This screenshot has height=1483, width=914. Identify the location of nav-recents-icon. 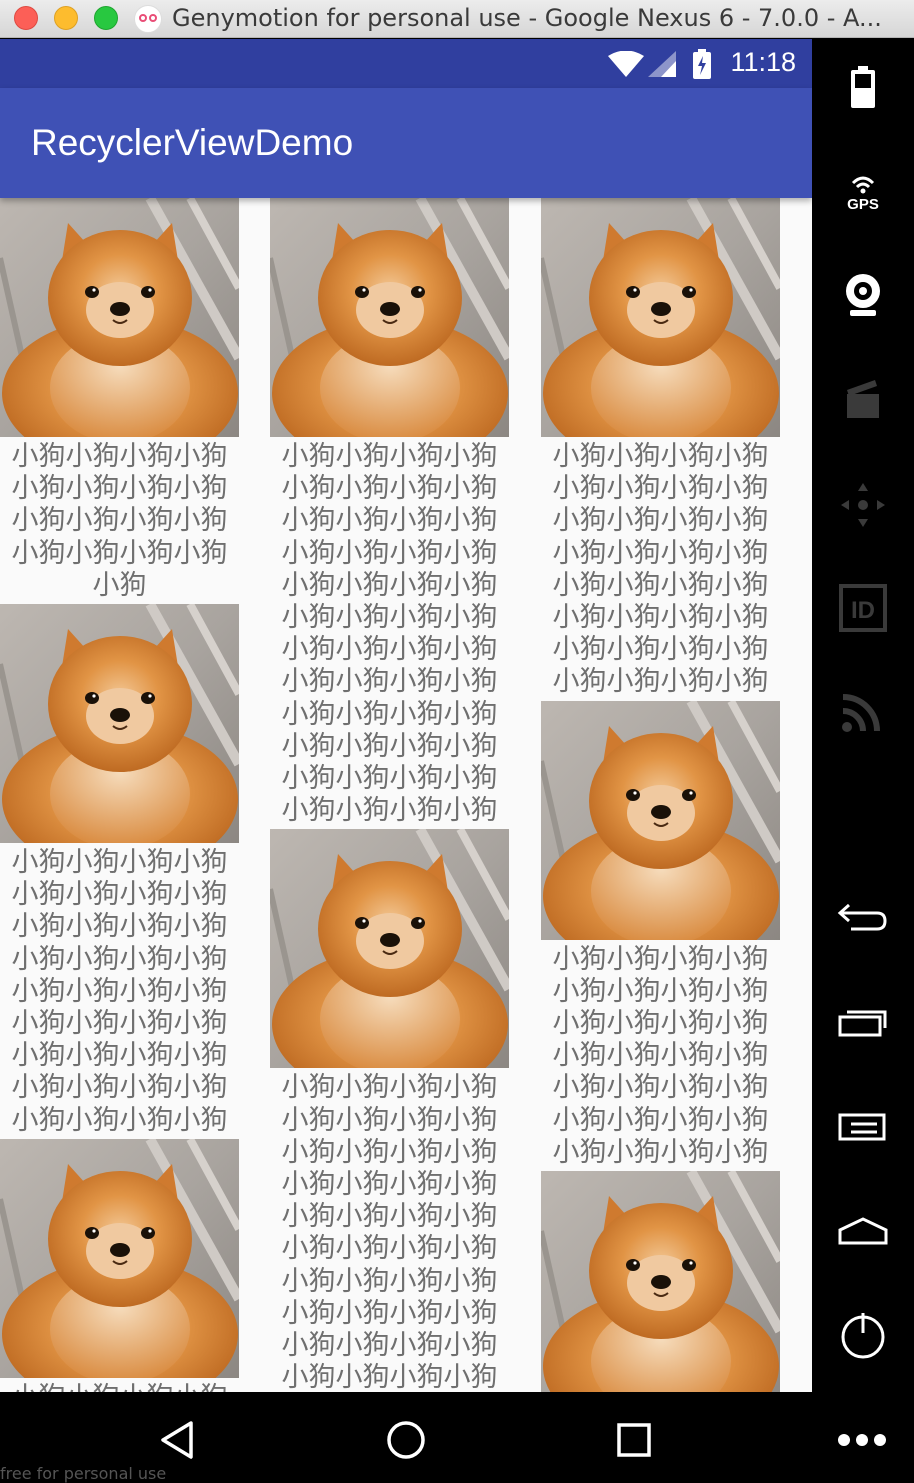
(634, 1440).